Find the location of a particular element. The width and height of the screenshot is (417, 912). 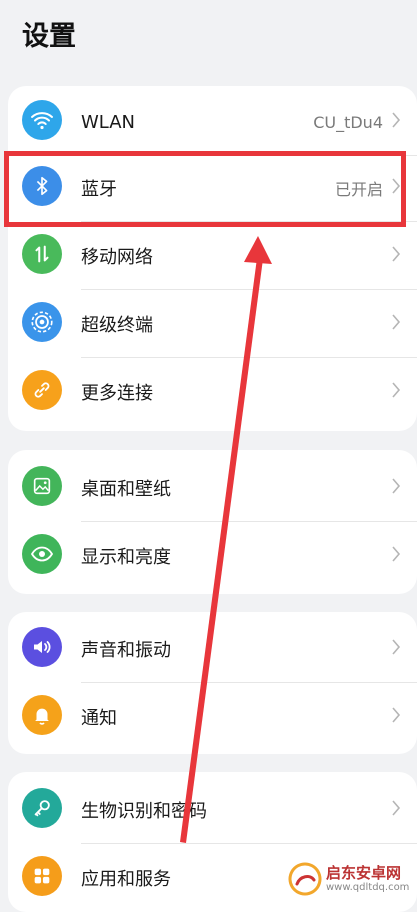

watermark-name: 启东安卓网 is located at coordinates (364, 872).